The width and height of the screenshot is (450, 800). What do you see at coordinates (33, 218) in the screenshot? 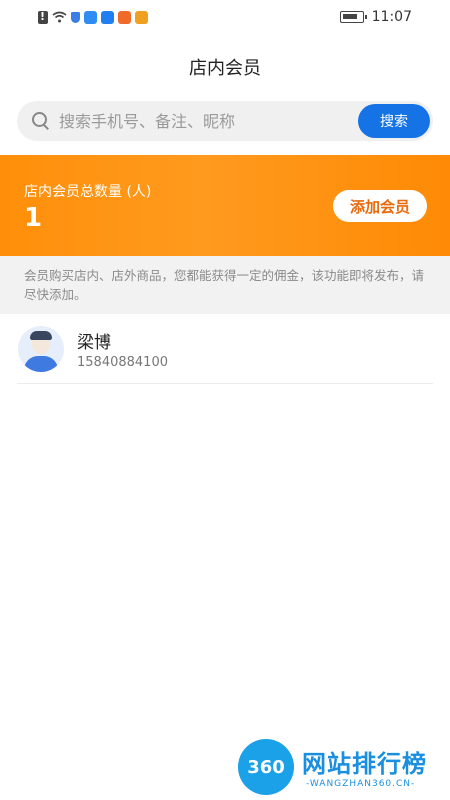
I see `member-count-value: 1` at bounding box center [33, 218].